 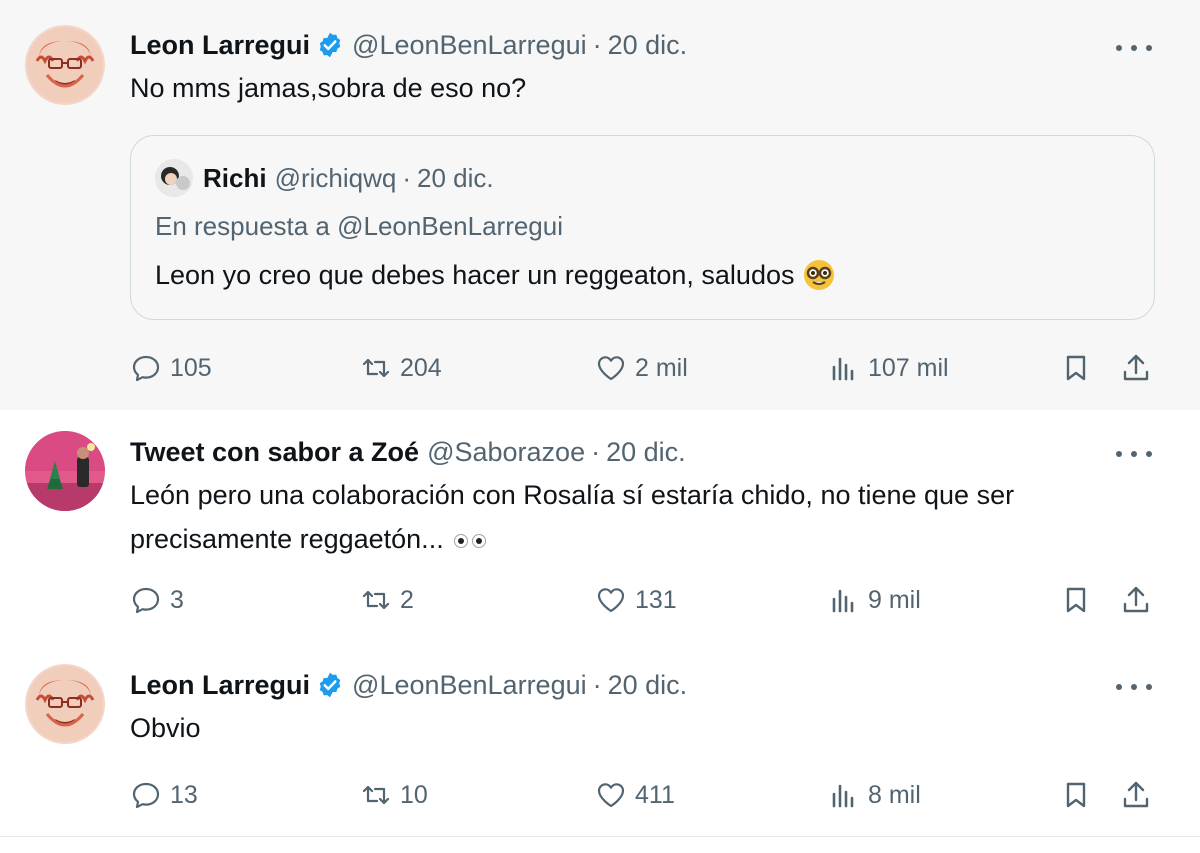 I want to click on view-count: 107 mil, so click(x=908, y=367).